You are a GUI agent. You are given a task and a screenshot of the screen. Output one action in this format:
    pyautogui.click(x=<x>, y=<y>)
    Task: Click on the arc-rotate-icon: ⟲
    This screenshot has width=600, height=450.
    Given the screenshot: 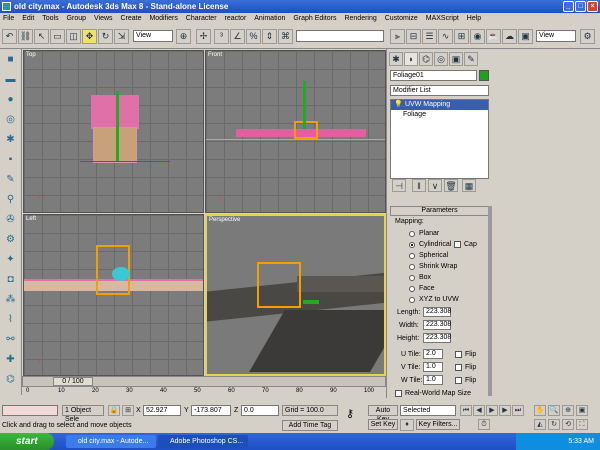 What is the action you would take?
    pyautogui.click(x=568, y=424)
    